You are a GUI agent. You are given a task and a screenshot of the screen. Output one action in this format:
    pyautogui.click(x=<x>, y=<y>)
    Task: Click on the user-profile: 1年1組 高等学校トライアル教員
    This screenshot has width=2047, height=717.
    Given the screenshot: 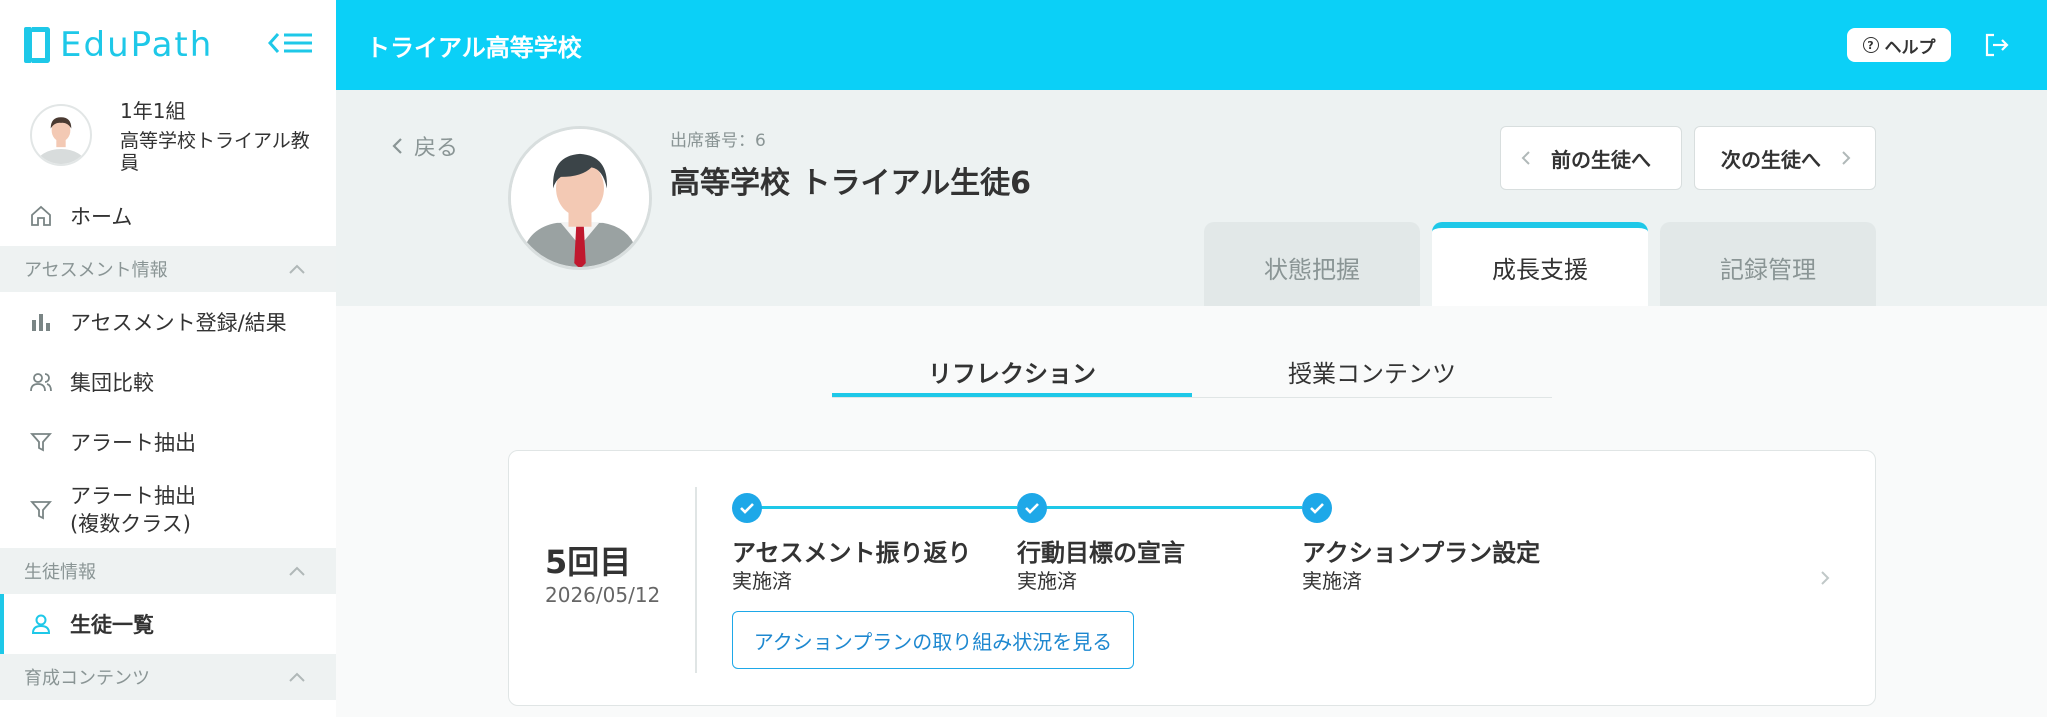 What is the action you would take?
    pyautogui.click(x=168, y=138)
    